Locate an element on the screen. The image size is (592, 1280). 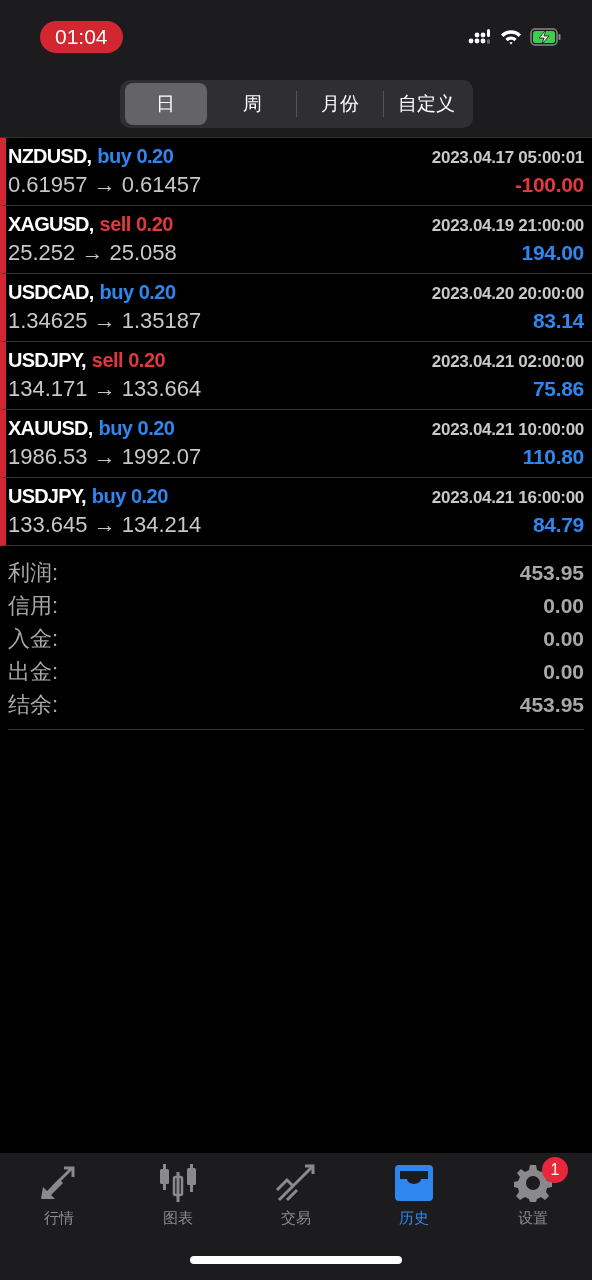
trade-row: NZDUSD, buy 0.20 2023.04.17 05:00:01 0.61957 → 0.61457 -100.00 is located at coordinates (296, 172).